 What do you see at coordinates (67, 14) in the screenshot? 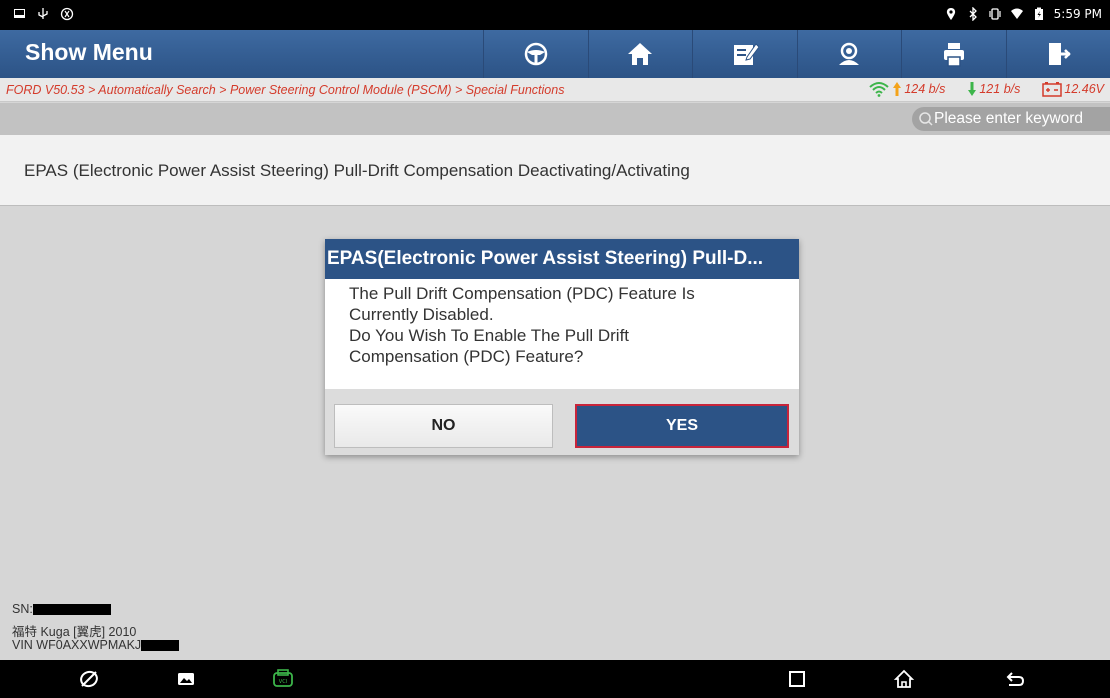
I see `vci-icon` at bounding box center [67, 14].